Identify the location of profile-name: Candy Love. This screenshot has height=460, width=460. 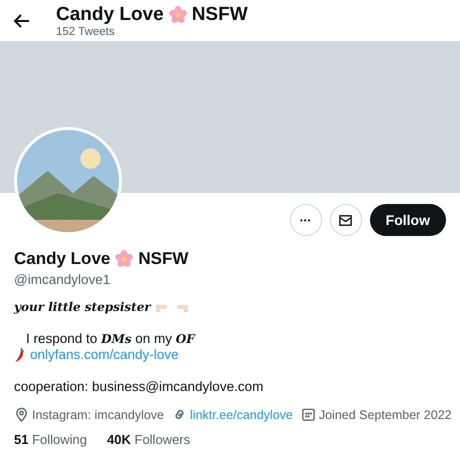
(62, 259).